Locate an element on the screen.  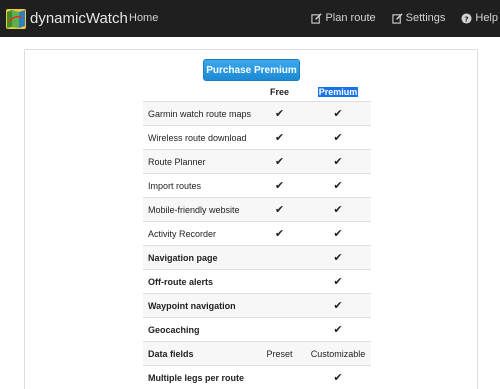
feature-label: Wireless route download is located at coordinates (198, 138).